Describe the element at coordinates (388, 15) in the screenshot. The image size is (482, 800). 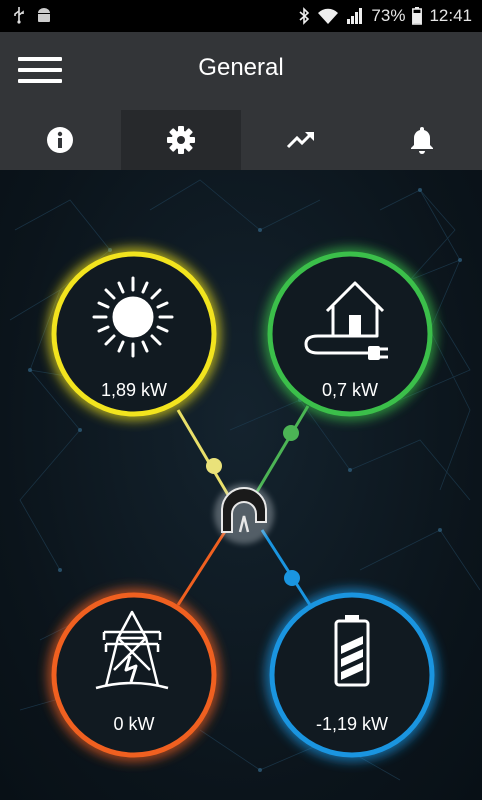
I see `battery-percent: 73%` at that location.